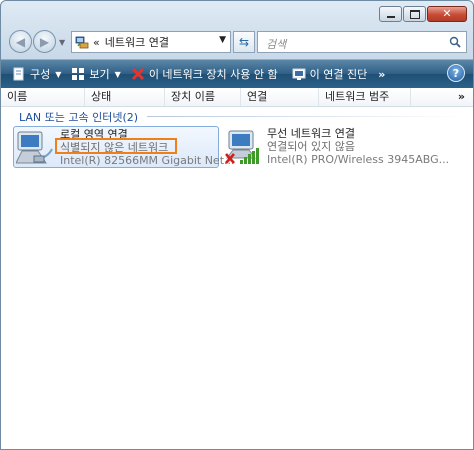 The height and width of the screenshot is (450, 474). I want to click on group-header-lan: LAN 또는 고속 인터넷(2), so click(78, 117).